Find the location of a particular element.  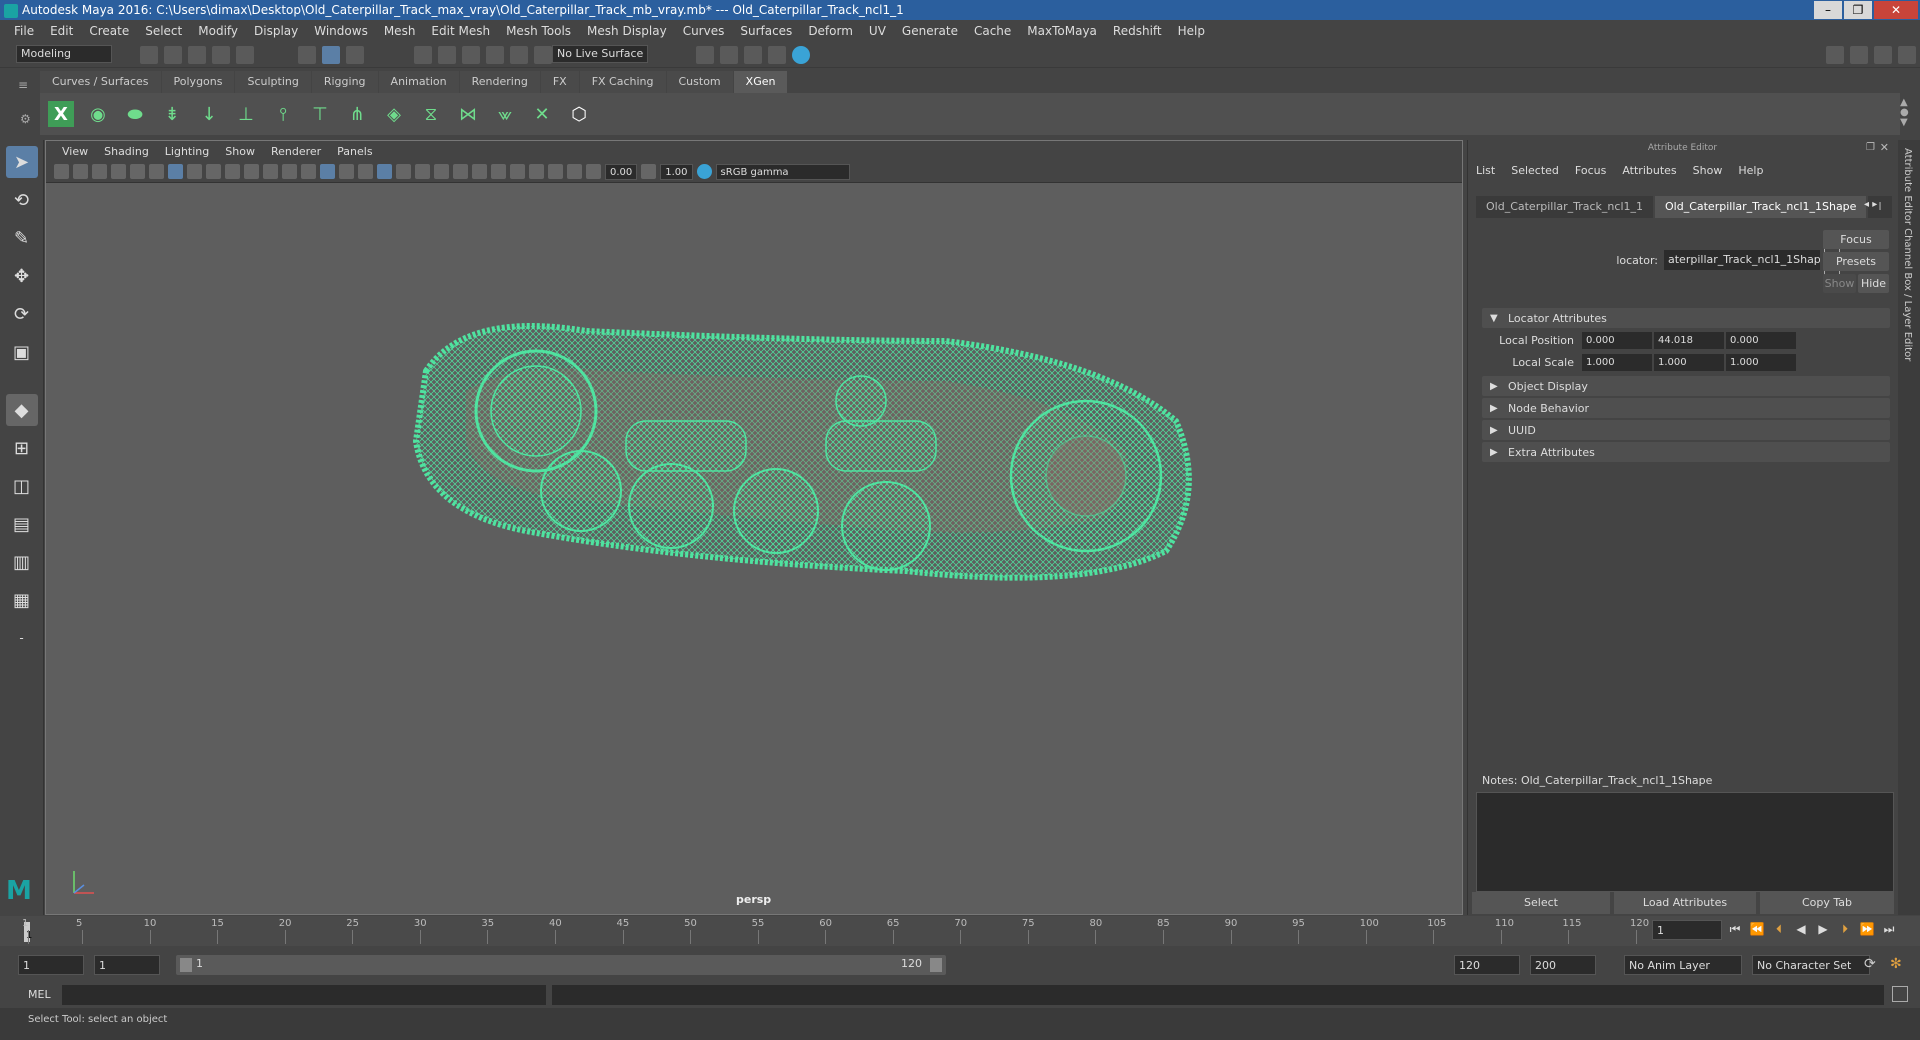

play-backwards-icon: ◀ is located at coordinates (1801, 929).